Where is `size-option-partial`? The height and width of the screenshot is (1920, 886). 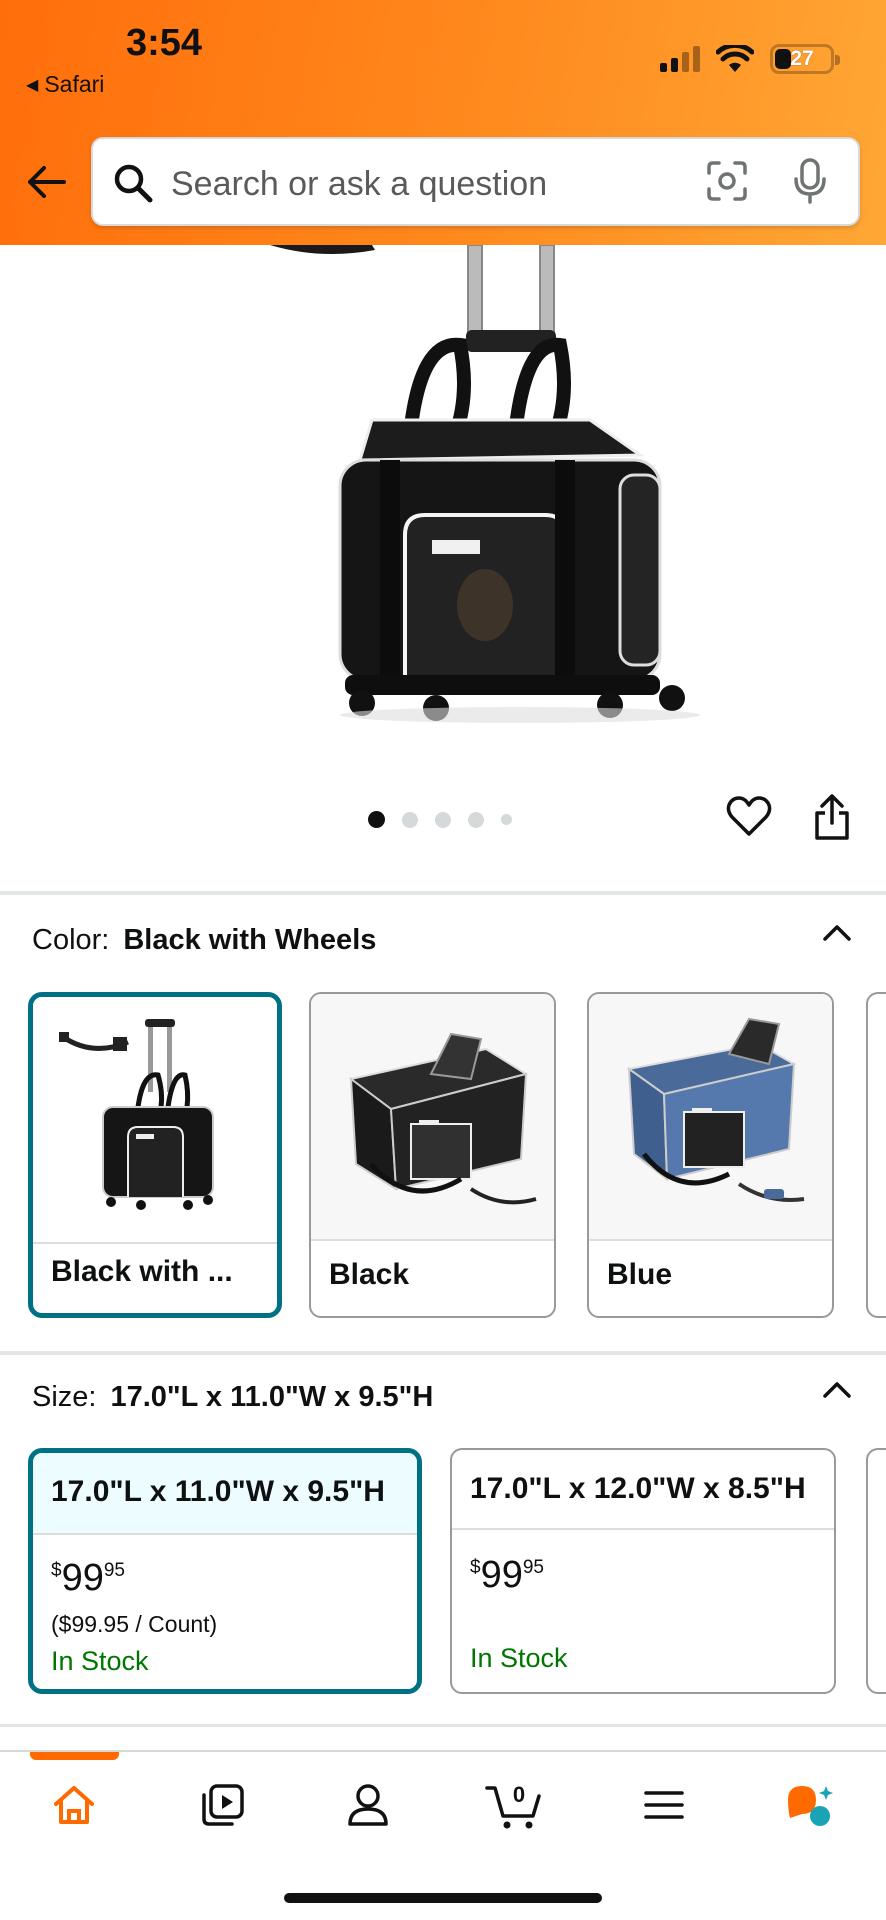
size-option-partial is located at coordinates (876, 1571).